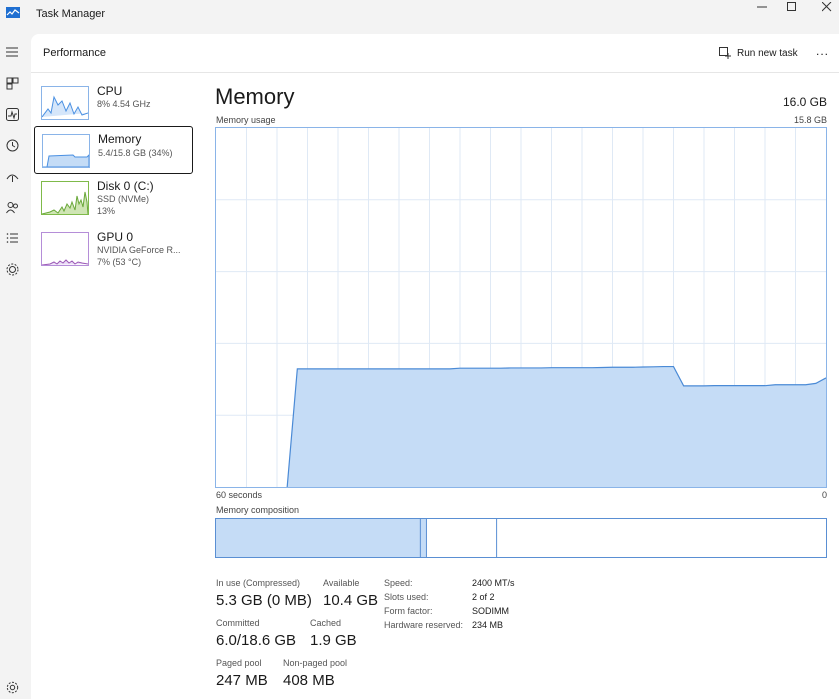  What do you see at coordinates (326, 623) in the screenshot?
I see `cached-label: Cached` at bounding box center [326, 623].